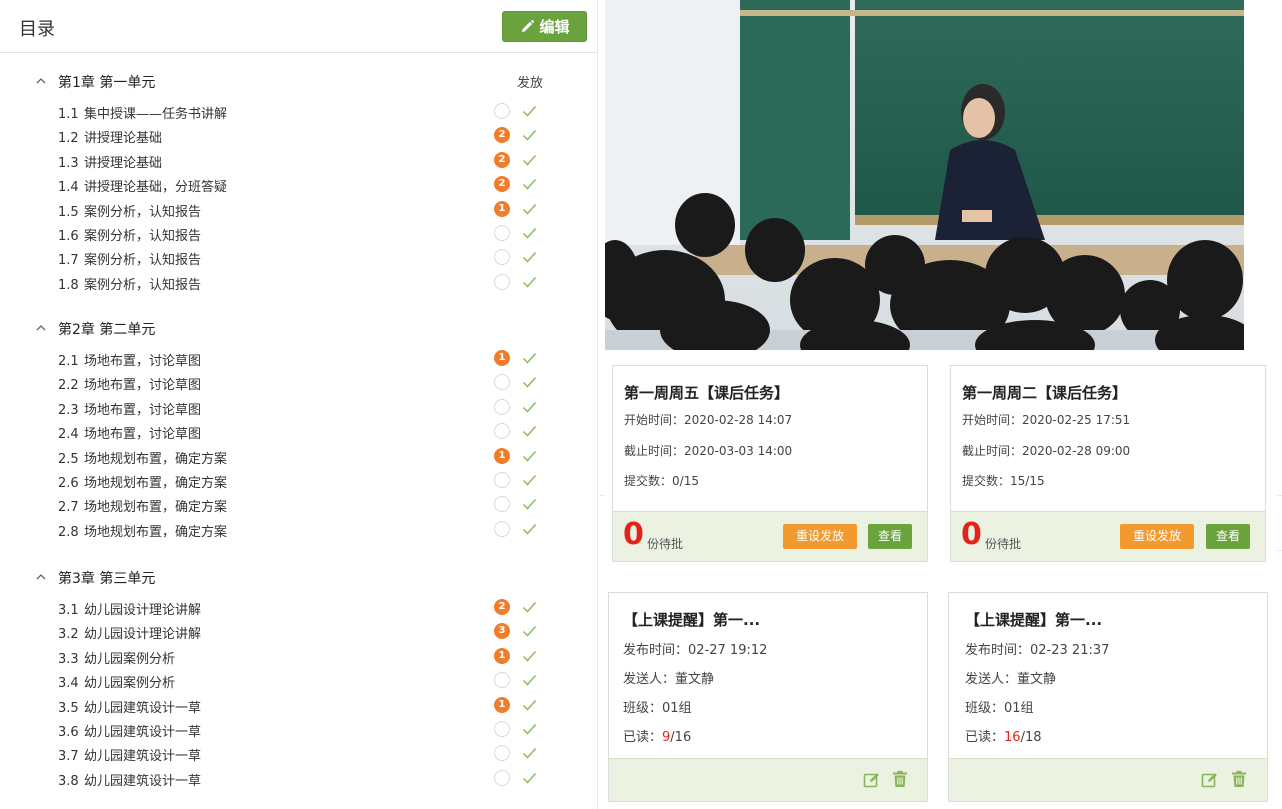  I want to click on count-badge: 2, so click(502, 607).